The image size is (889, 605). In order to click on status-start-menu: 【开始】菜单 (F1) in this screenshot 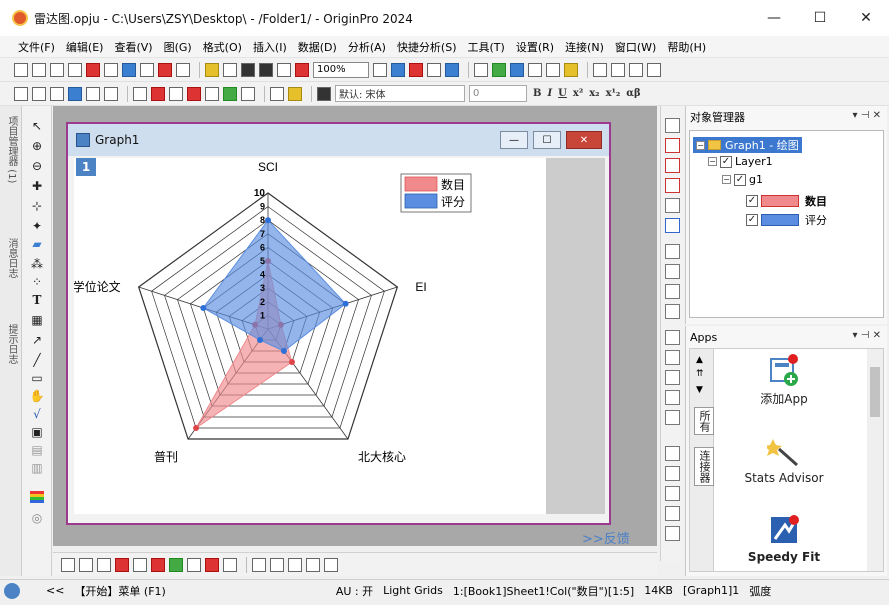, I will do `click(119, 591)`.